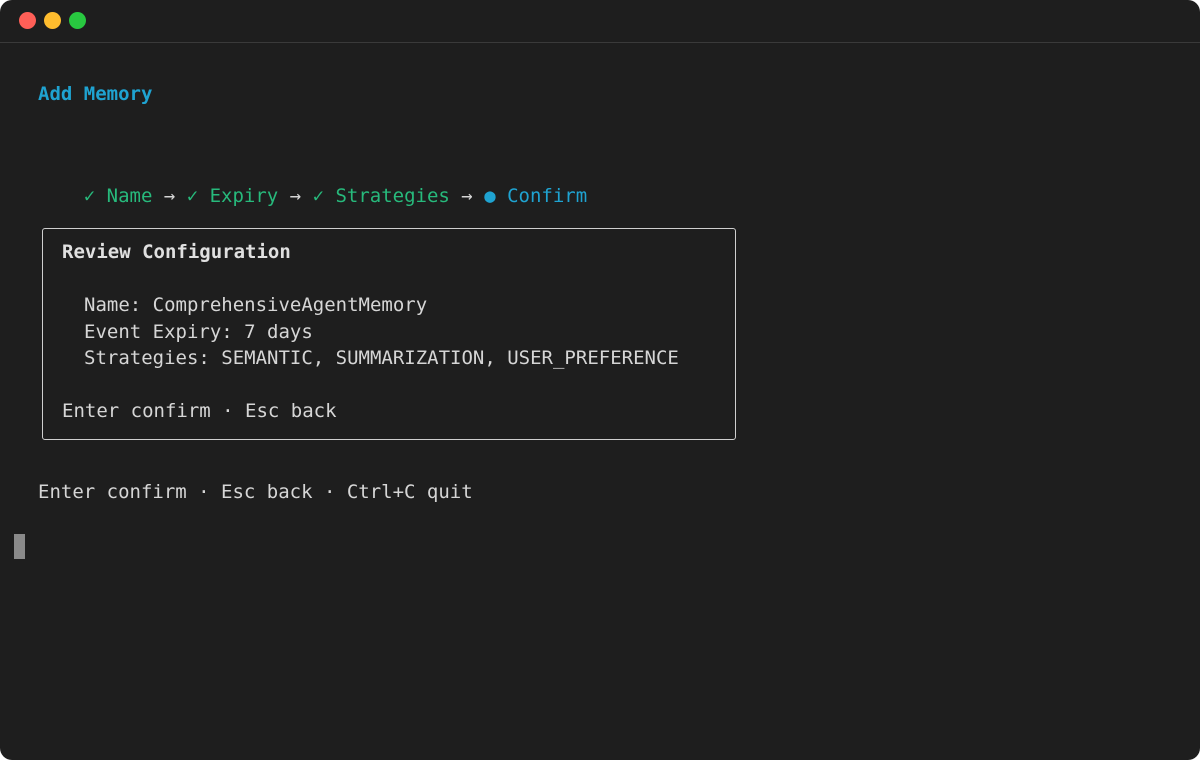  What do you see at coordinates (536, 196) in the screenshot?
I see `step-confirm: ● Confirm` at bounding box center [536, 196].